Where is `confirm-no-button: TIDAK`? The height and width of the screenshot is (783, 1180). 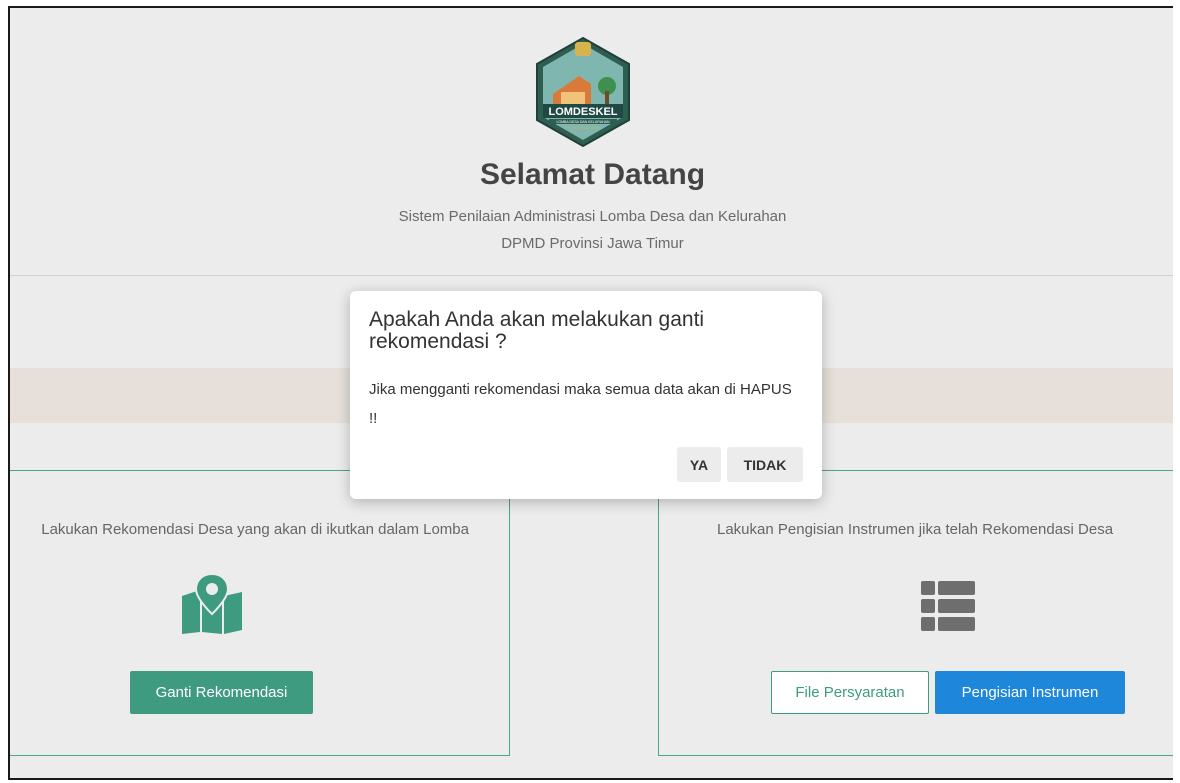 confirm-no-button: TIDAK is located at coordinates (765, 464).